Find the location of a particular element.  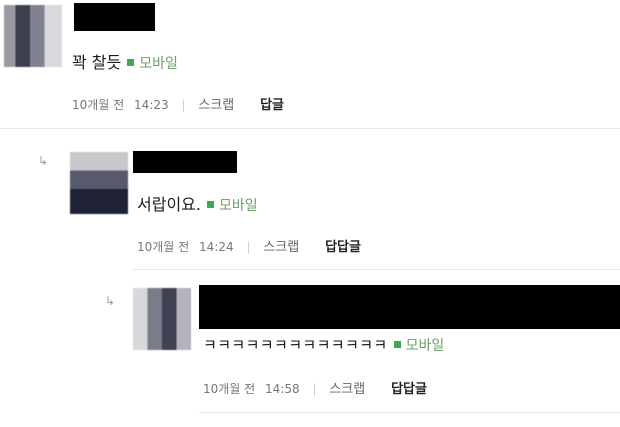

reply-button: 답글 is located at coordinates (272, 105).